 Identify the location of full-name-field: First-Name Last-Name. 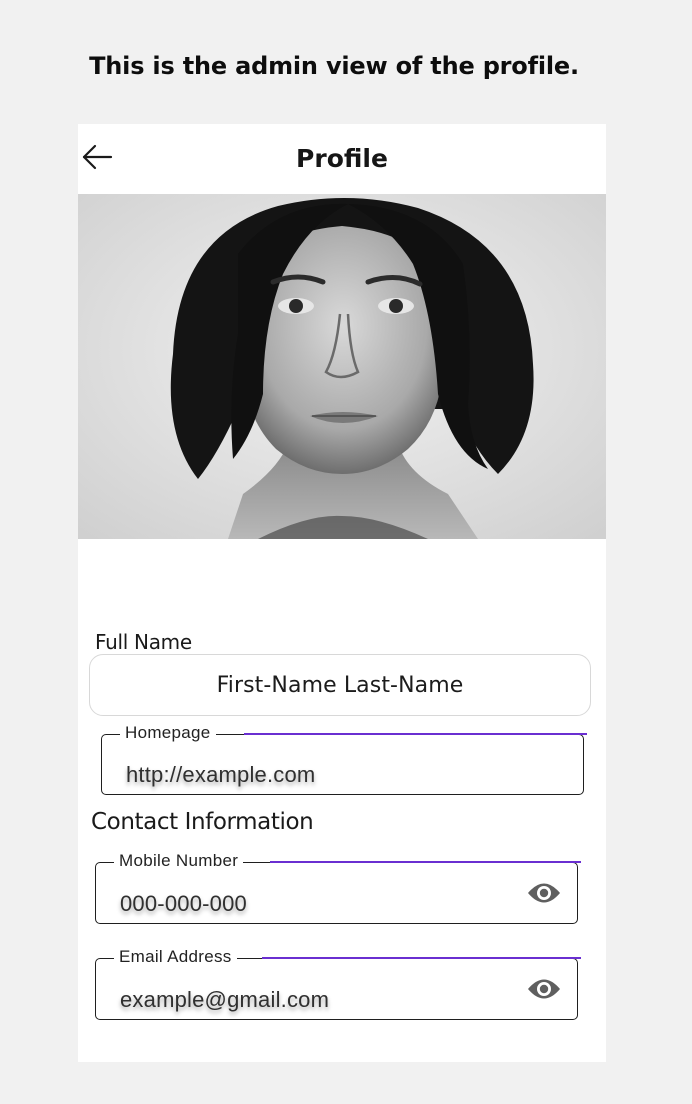
(340, 685).